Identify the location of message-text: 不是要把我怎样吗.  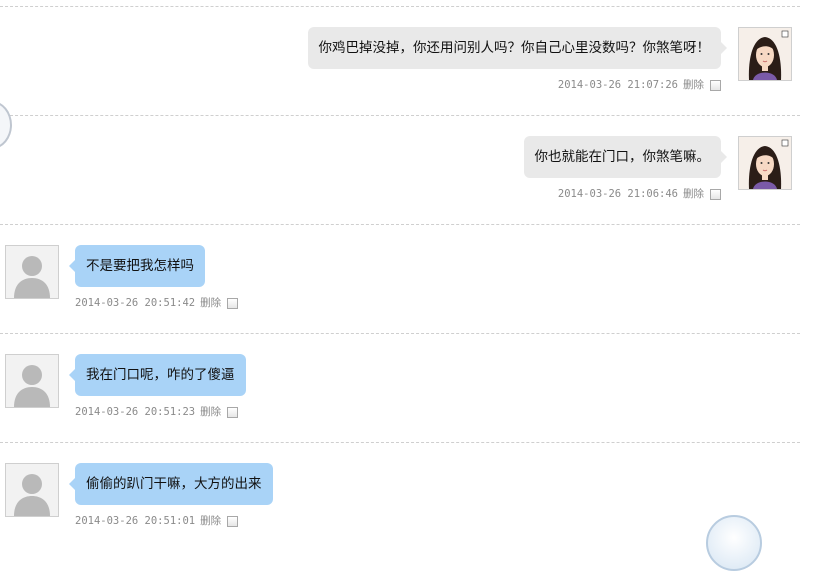
(140, 266).